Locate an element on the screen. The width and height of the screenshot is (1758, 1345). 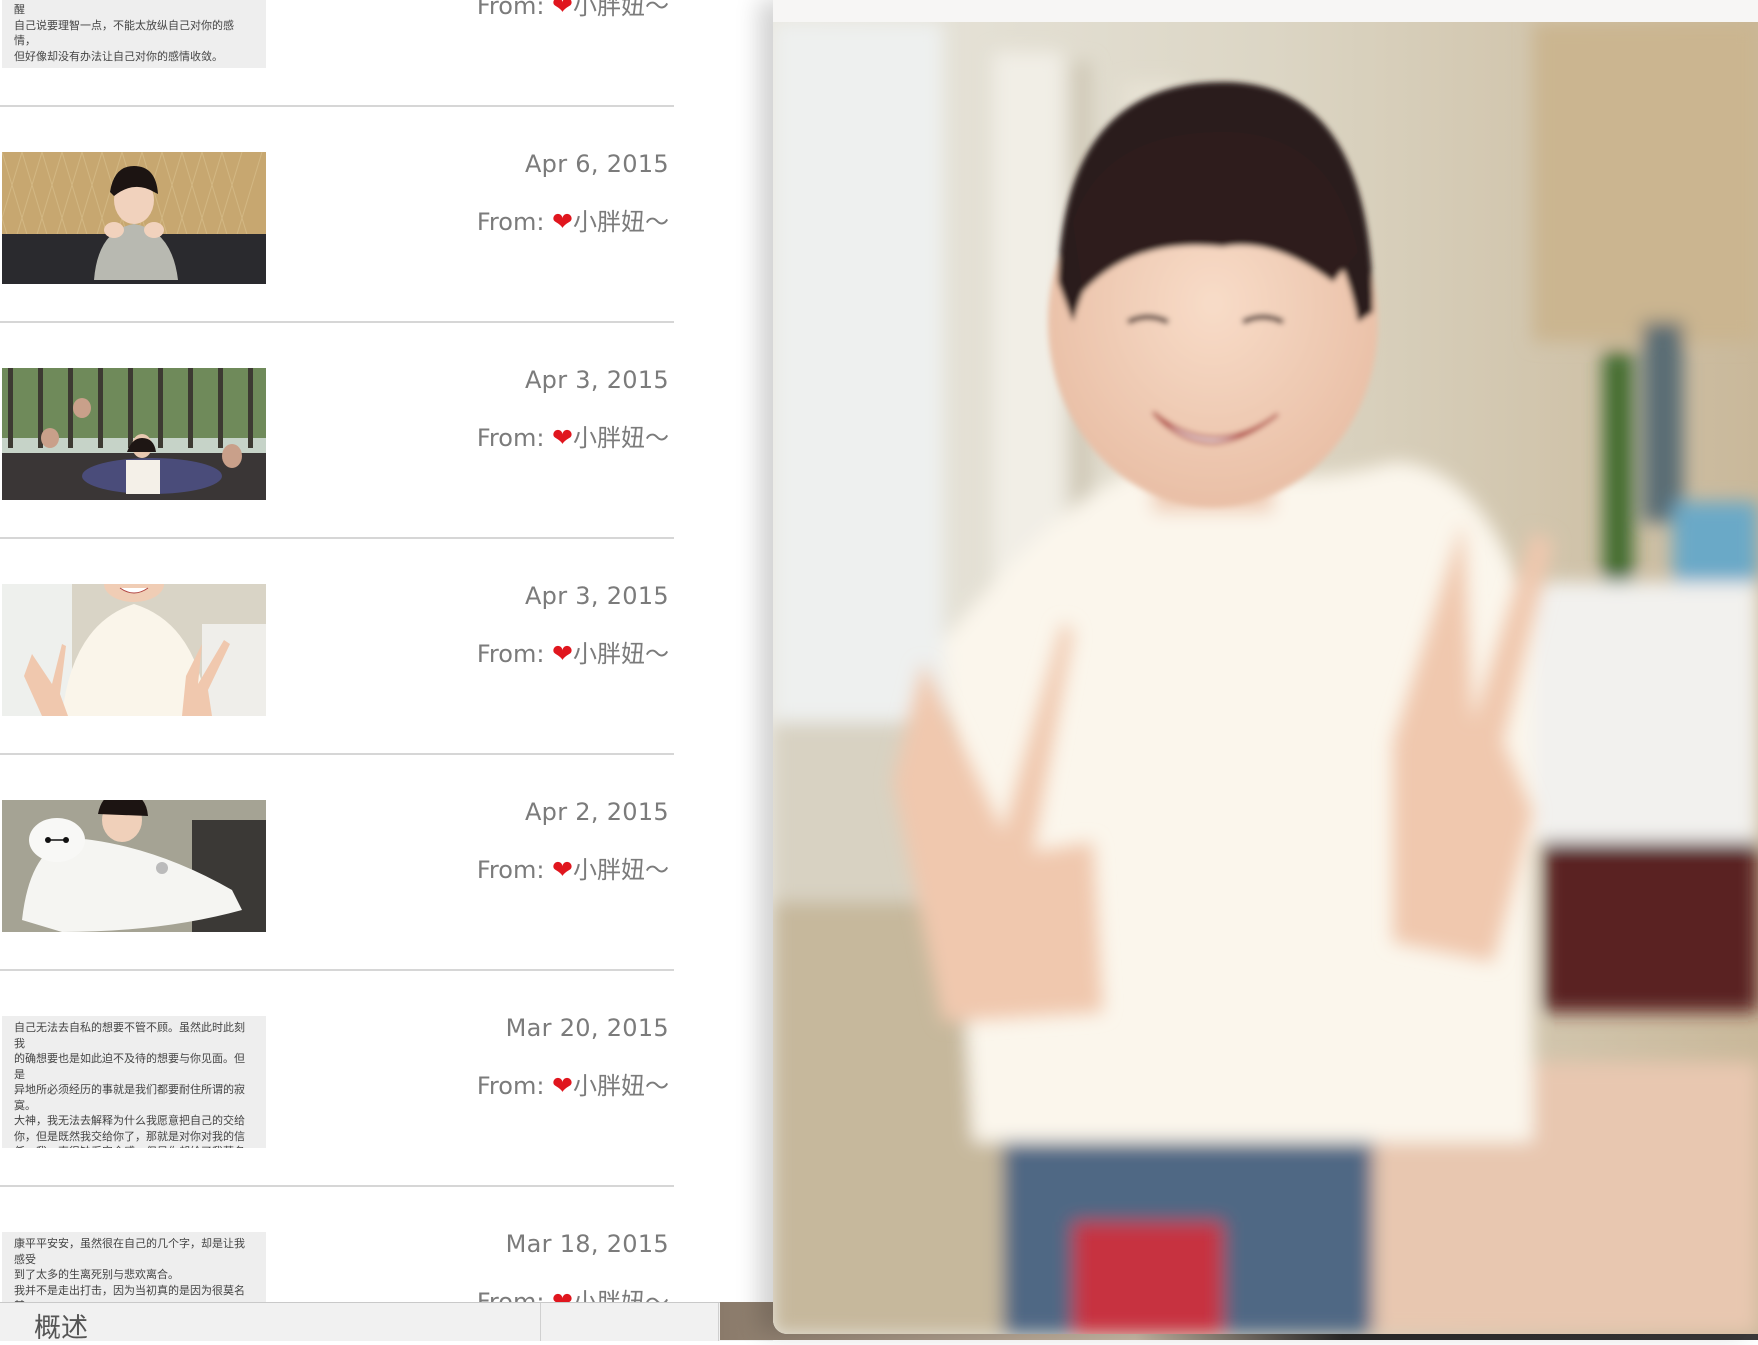
overview-tab: 概述 is located at coordinates (61, 1325).